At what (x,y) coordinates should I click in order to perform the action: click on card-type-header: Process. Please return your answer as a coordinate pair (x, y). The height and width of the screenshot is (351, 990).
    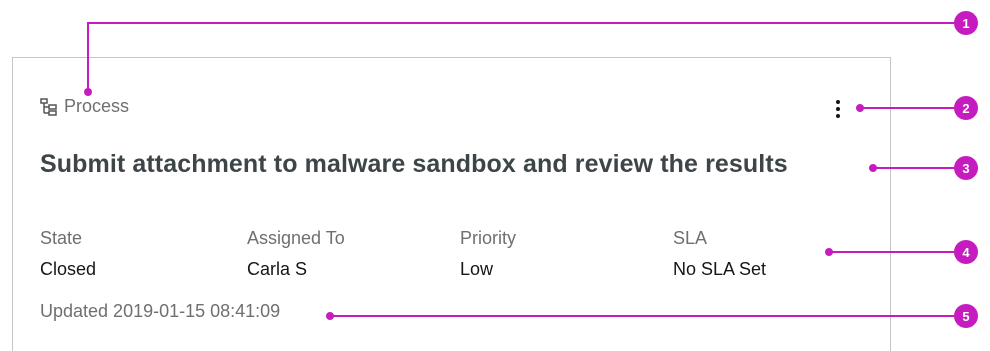
    Looking at the image, I should click on (84, 106).